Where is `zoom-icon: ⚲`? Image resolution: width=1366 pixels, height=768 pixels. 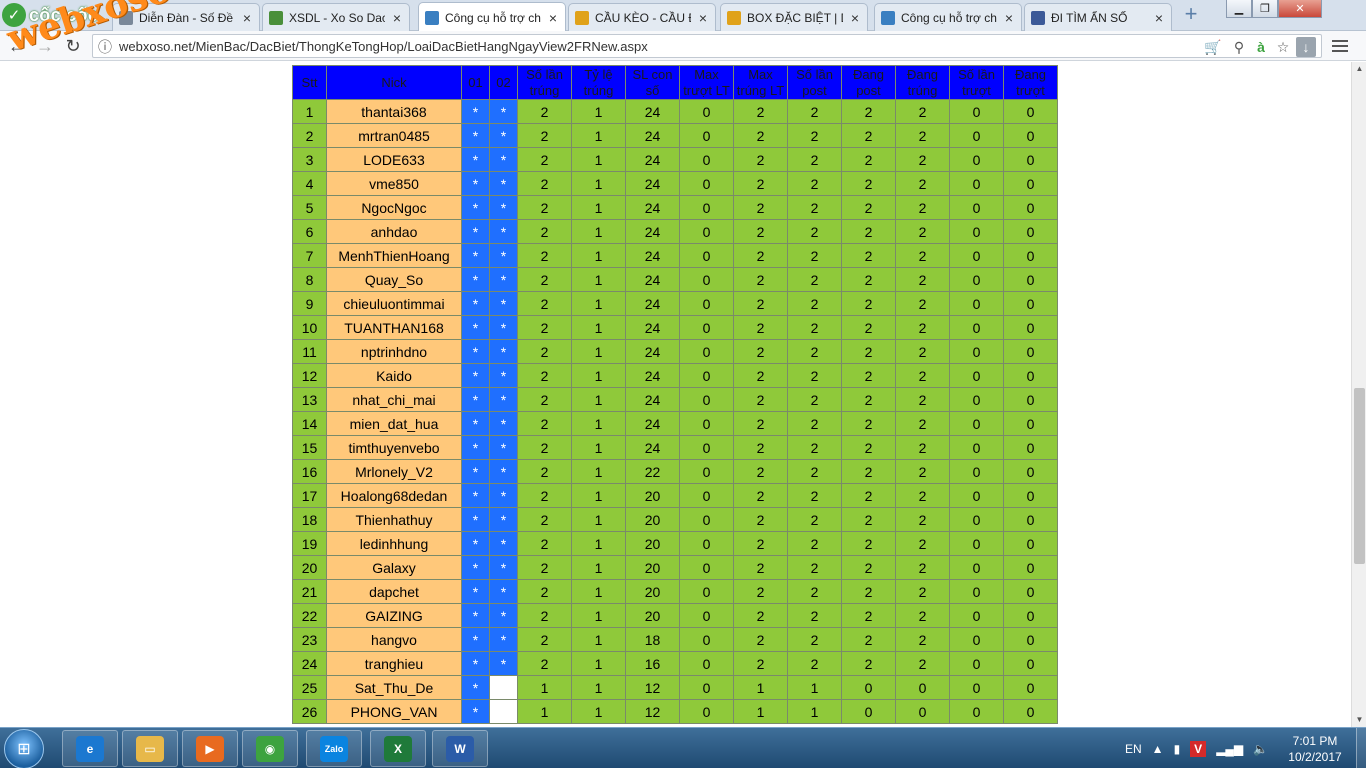
zoom-icon: ⚲ is located at coordinates (1239, 47).